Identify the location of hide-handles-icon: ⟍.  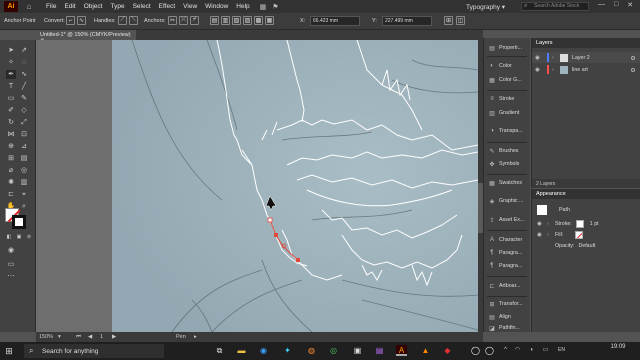
(133, 20).